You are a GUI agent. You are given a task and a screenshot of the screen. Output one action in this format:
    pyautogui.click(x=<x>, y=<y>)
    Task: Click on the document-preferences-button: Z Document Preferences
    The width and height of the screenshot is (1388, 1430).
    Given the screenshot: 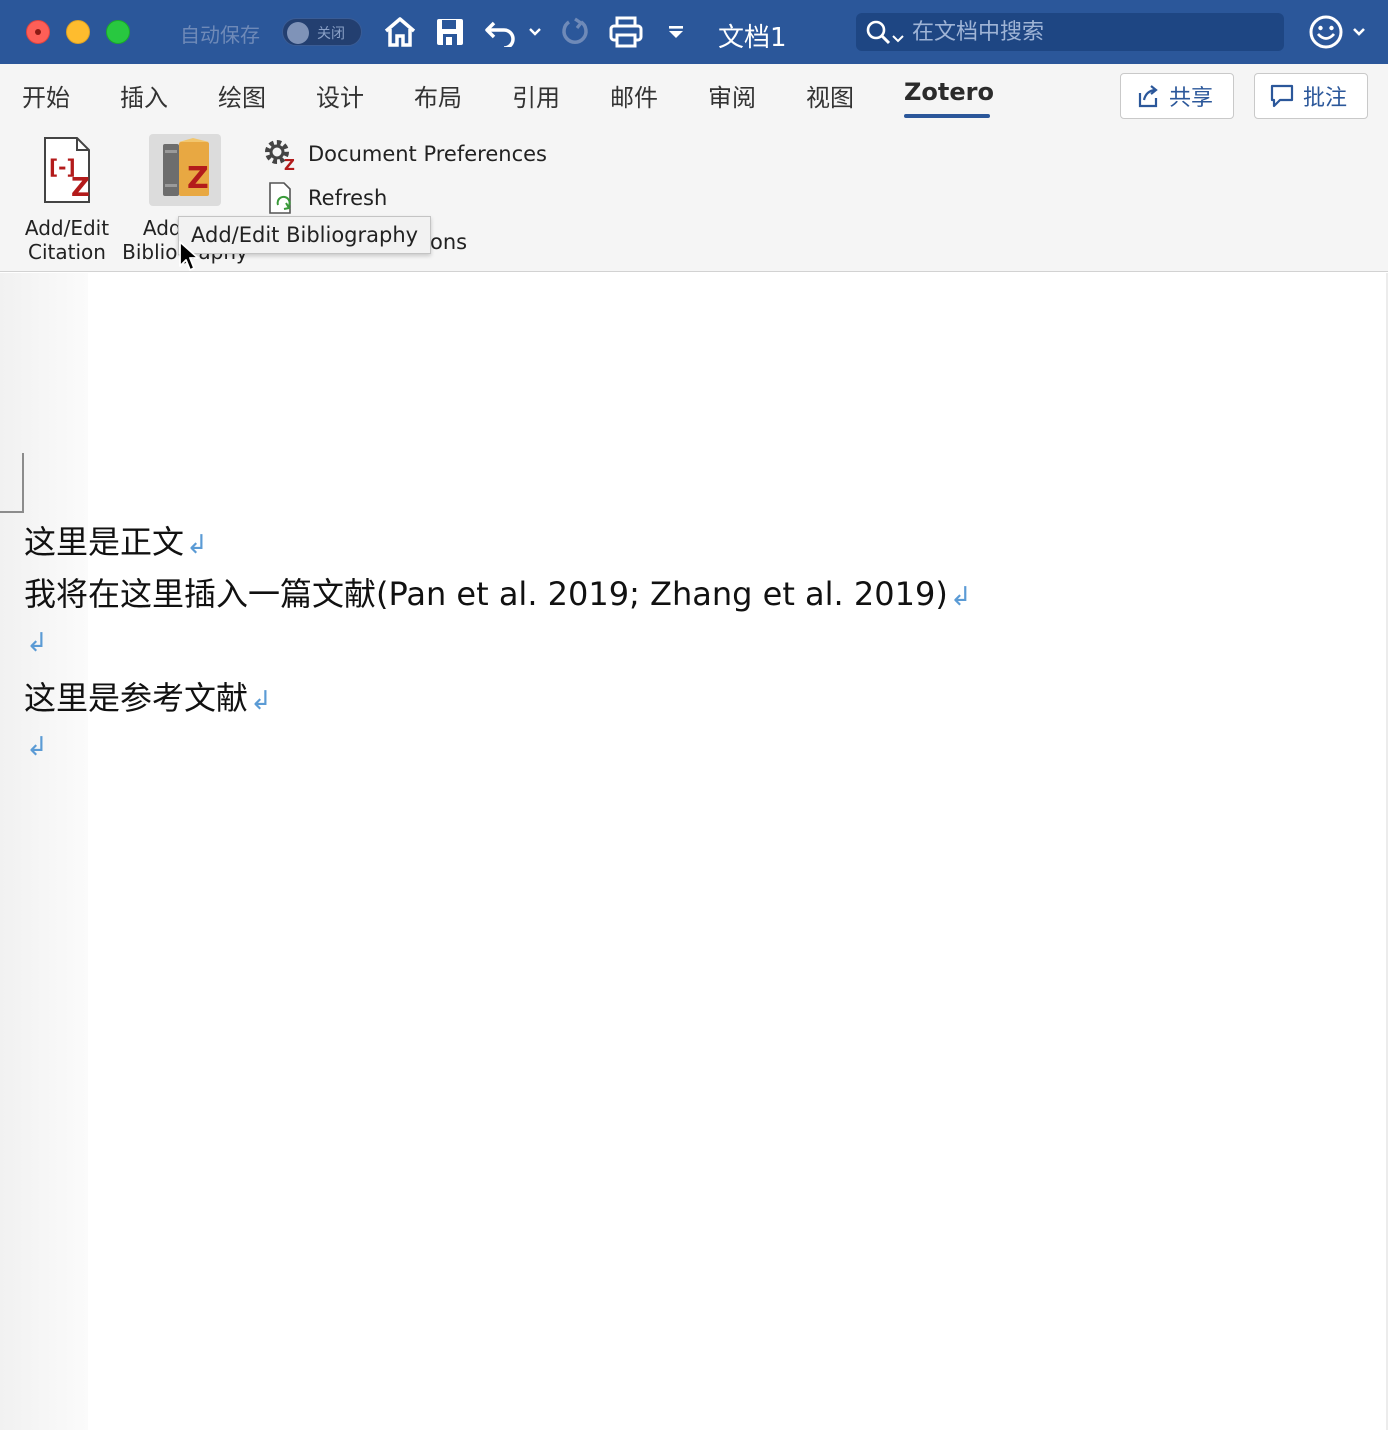 What is the action you would take?
    pyautogui.click(x=404, y=154)
    